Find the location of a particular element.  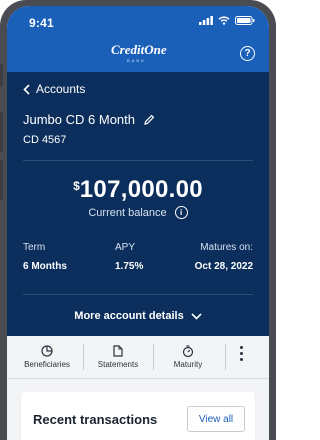

maturity-date-value: Oct 28, 2022 is located at coordinates (223, 266).